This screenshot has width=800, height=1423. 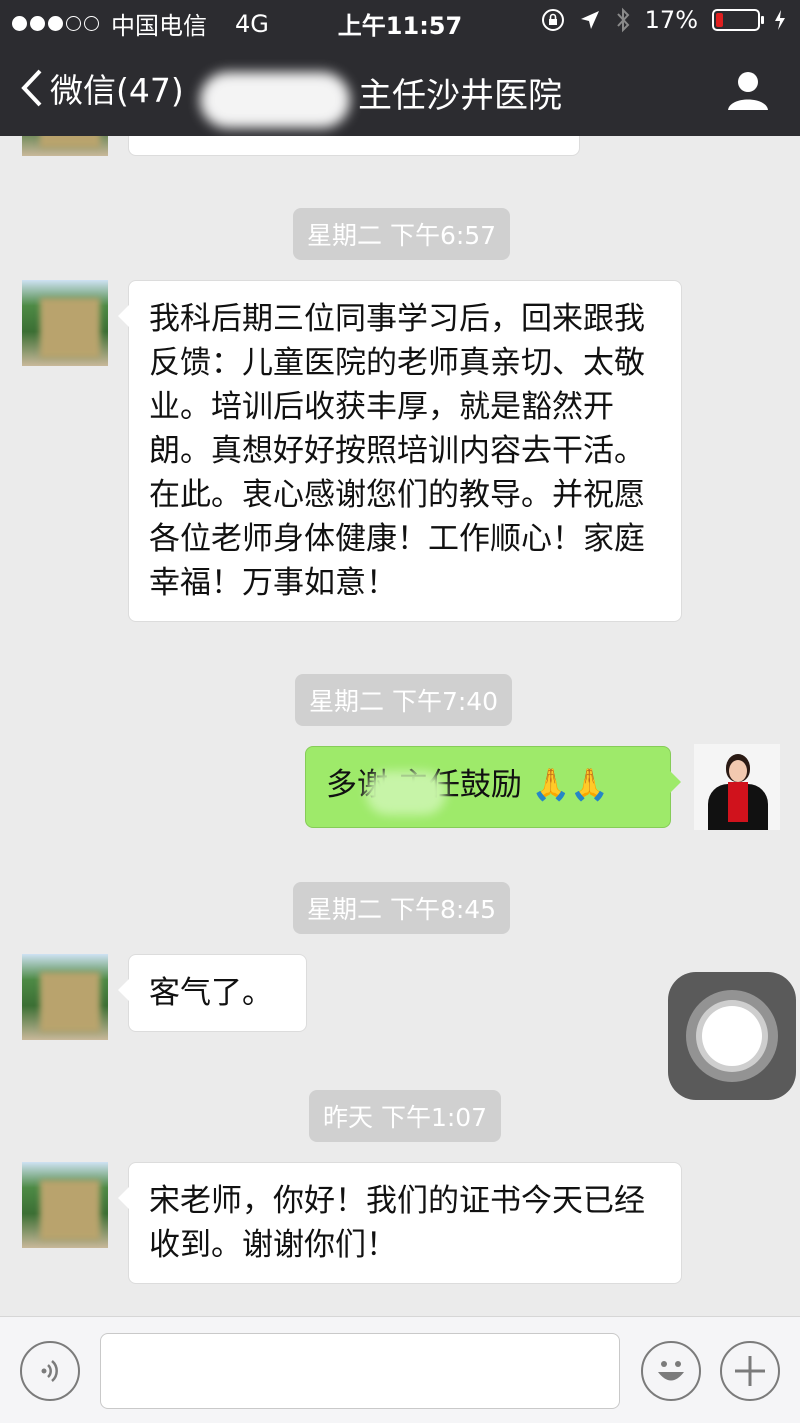 I want to click on emoji-button, so click(x=671, y=1371).